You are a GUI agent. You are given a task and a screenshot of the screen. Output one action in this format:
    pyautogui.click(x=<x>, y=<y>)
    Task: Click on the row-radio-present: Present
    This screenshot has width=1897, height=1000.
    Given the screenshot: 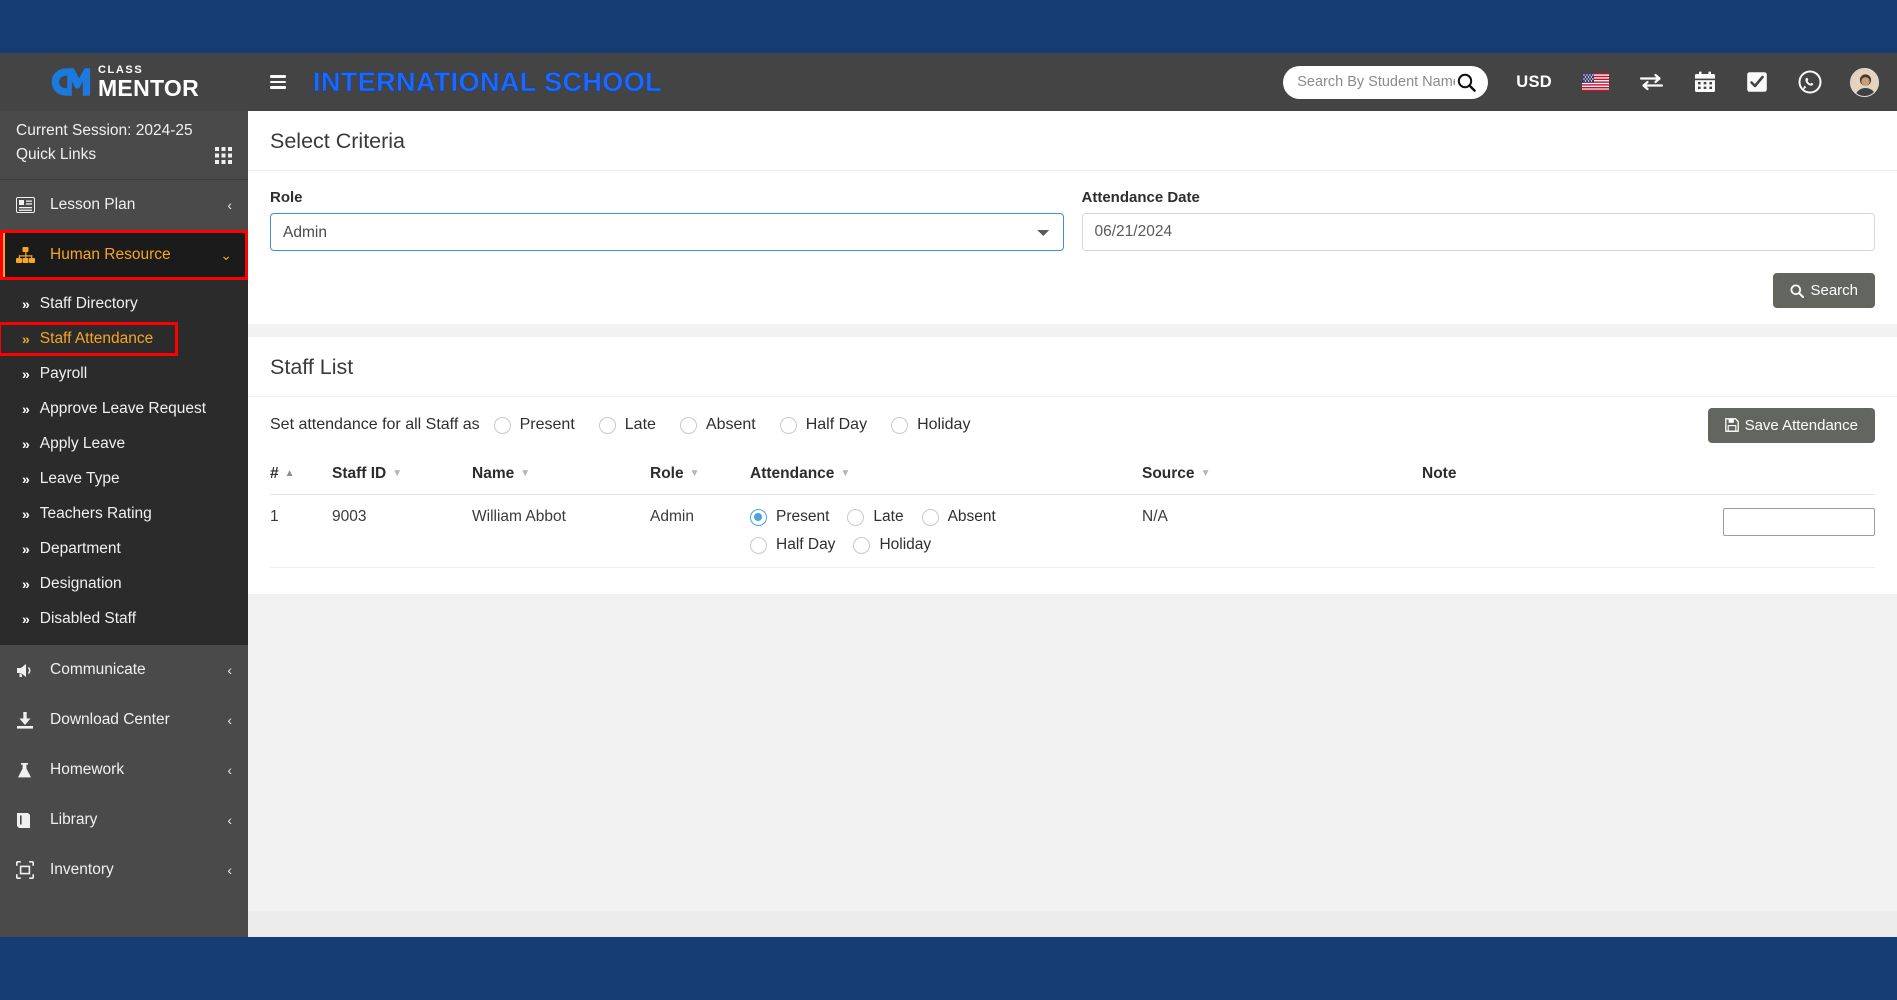 What is the action you would take?
    pyautogui.click(x=789, y=517)
    